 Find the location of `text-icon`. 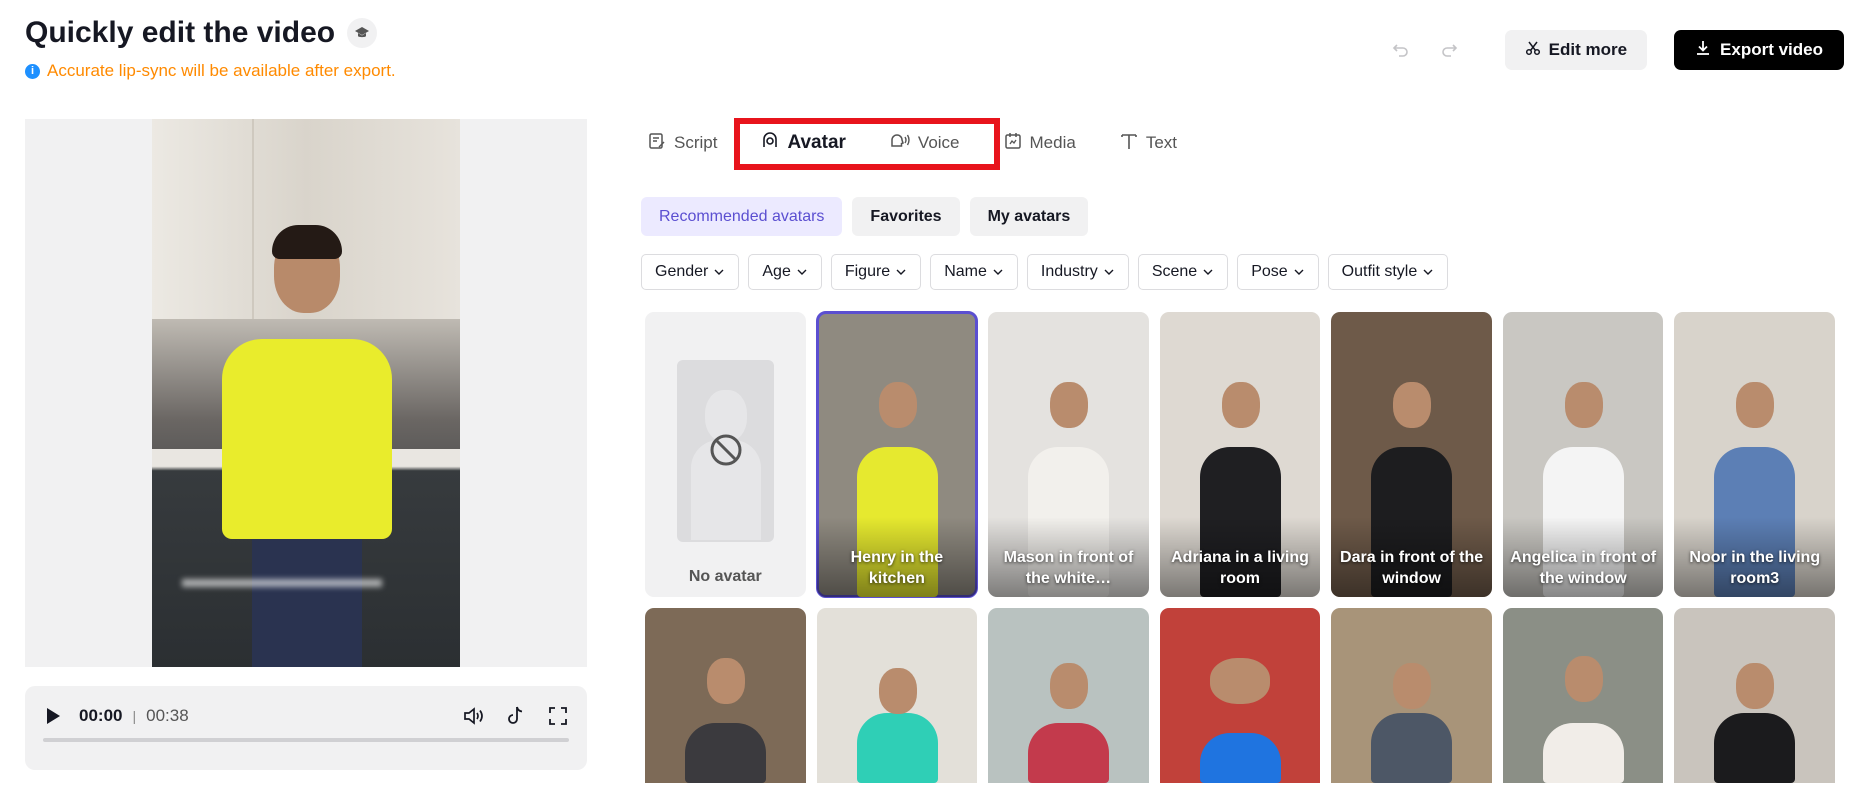

text-icon is located at coordinates (1129, 143).